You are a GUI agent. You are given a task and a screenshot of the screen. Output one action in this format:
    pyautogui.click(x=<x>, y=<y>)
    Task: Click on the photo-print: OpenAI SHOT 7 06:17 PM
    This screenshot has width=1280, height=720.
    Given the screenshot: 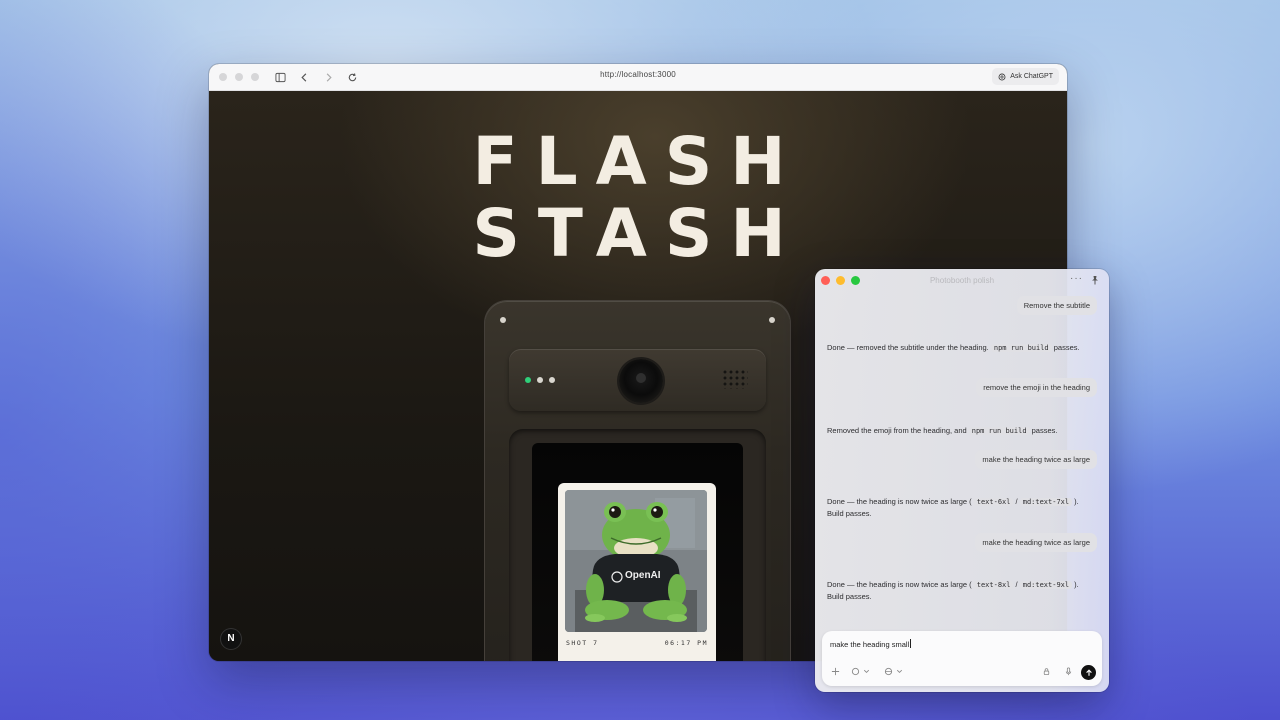 What is the action you would take?
    pyautogui.click(x=637, y=572)
    